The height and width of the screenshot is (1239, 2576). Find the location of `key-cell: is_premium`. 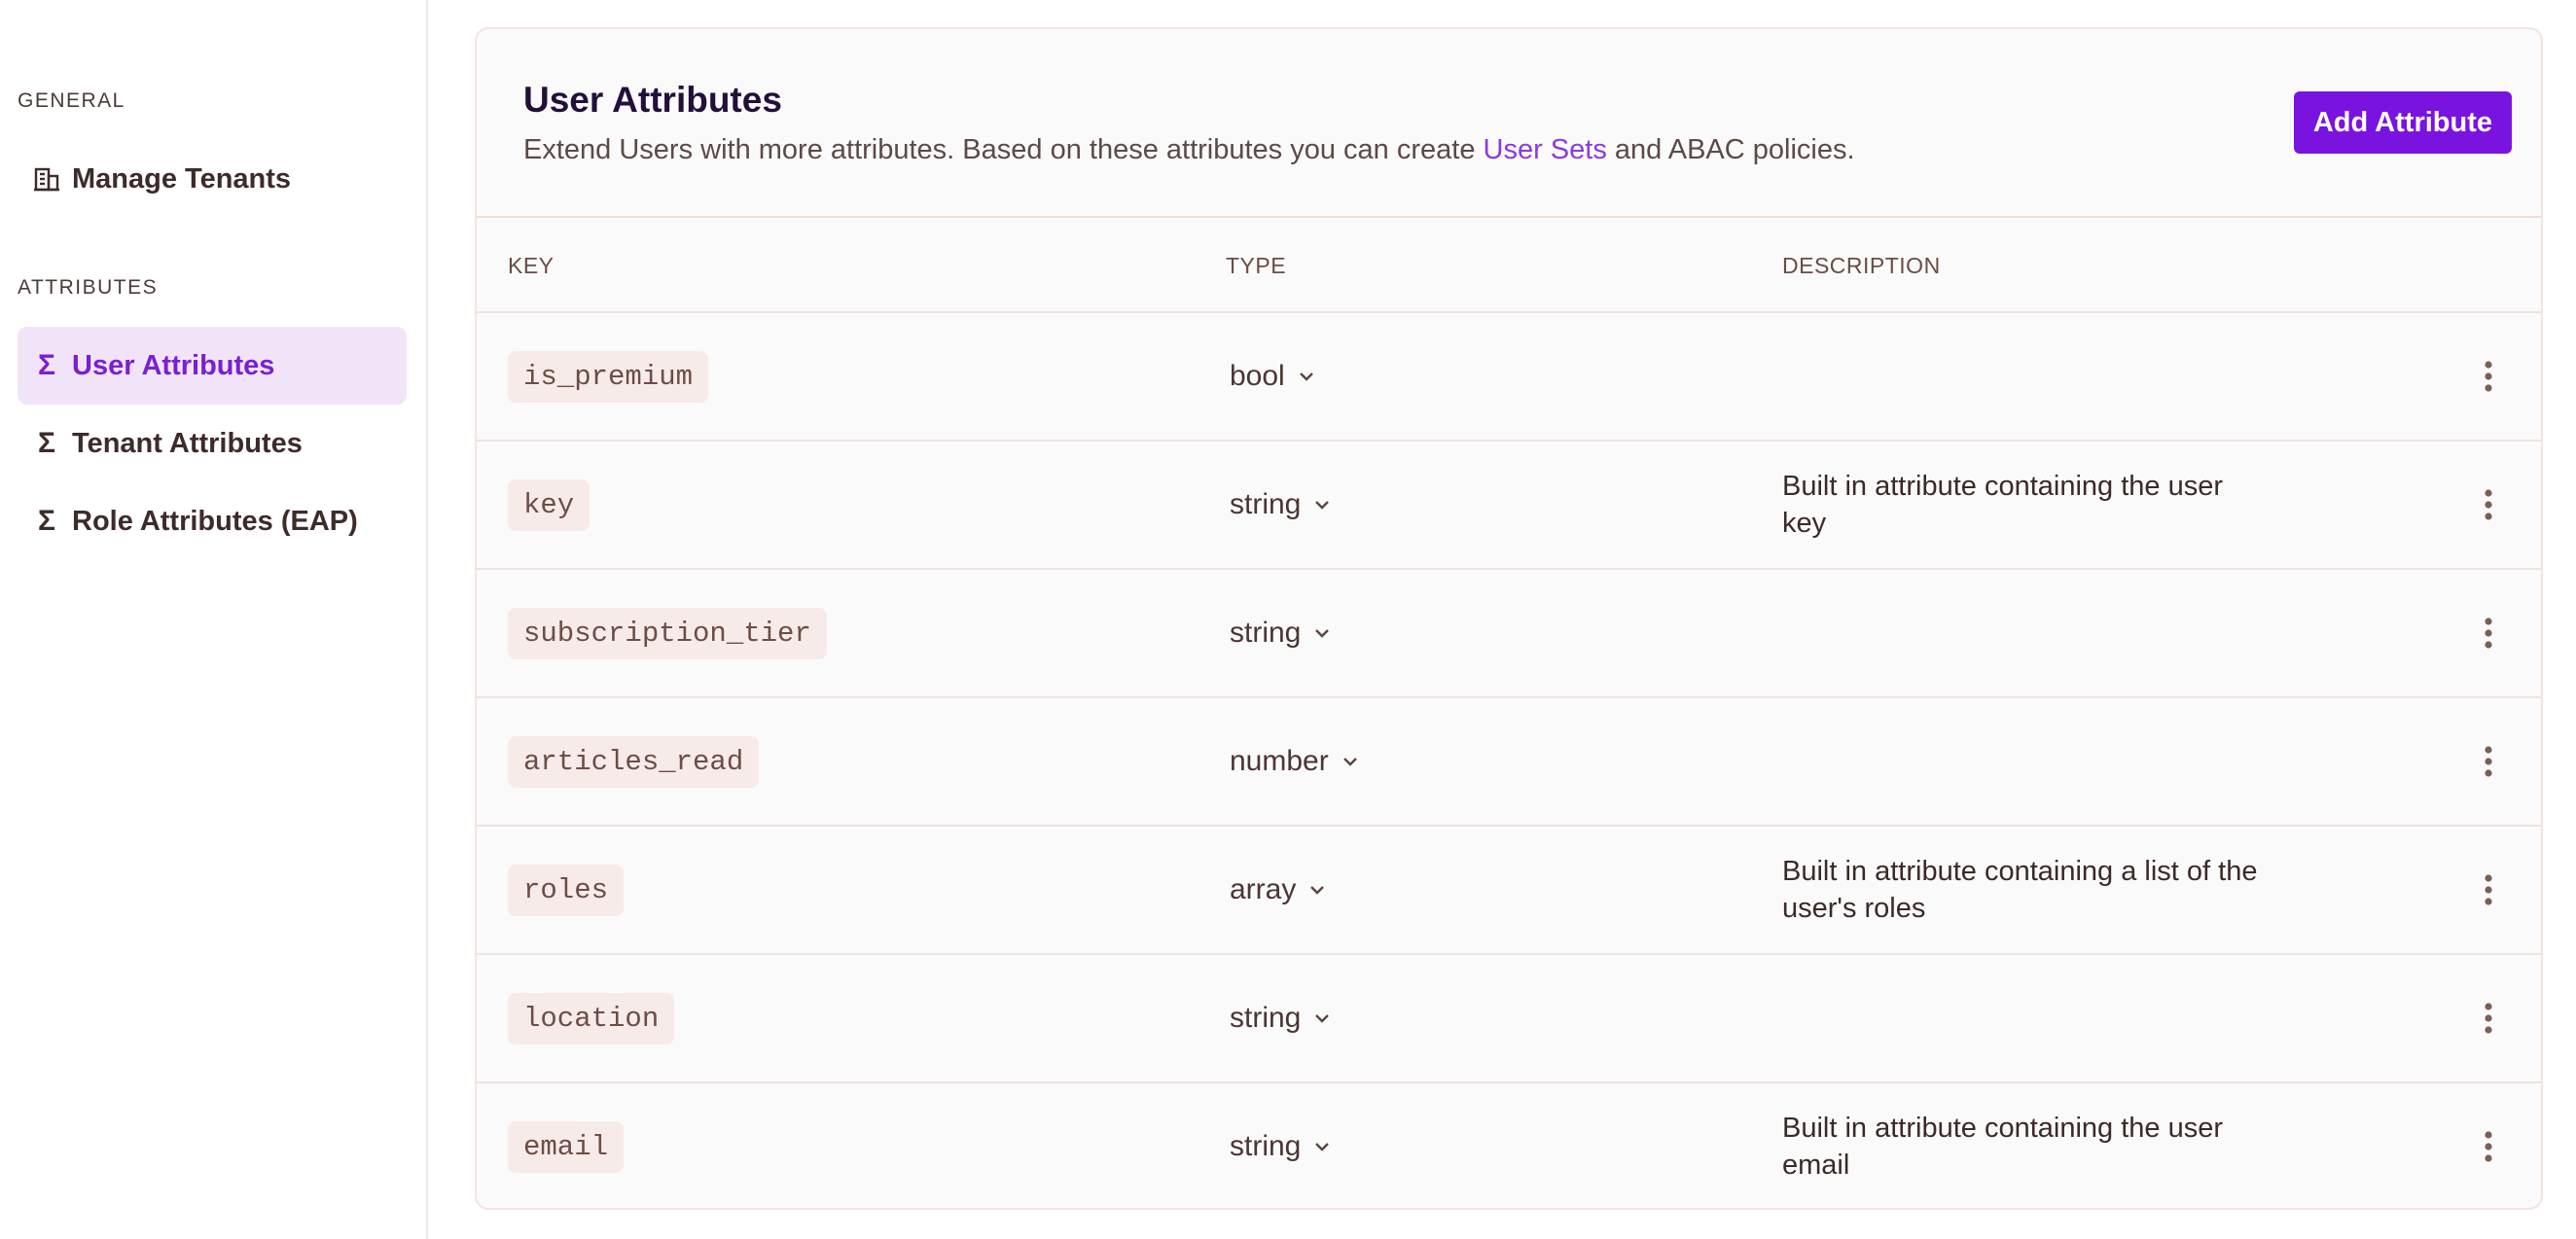

key-cell: is_premium is located at coordinates (608, 376).